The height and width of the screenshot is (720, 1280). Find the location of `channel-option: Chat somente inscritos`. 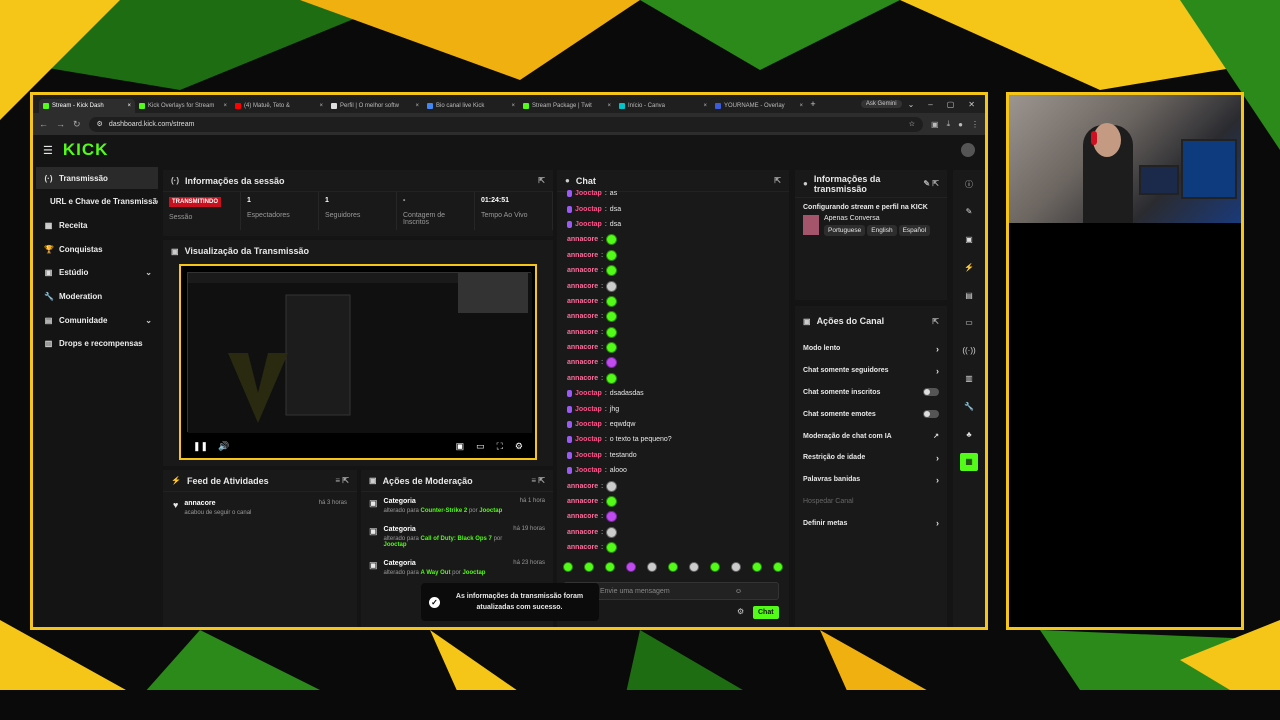

channel-option: Chat somente inscritos is located at coordinates (871, 393).